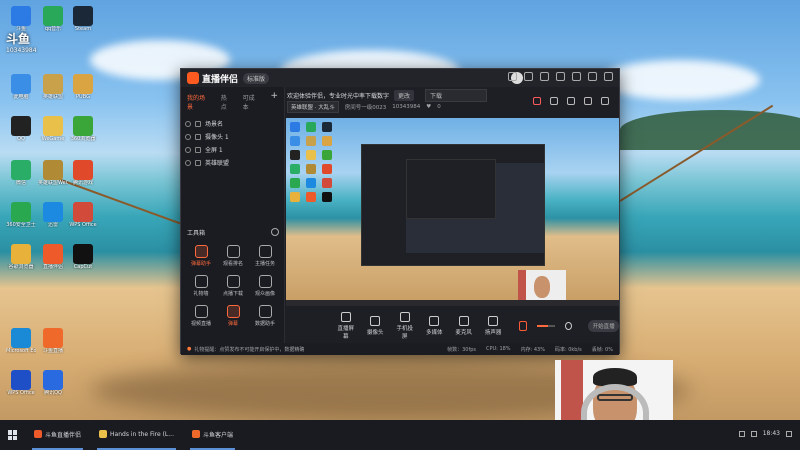 Image resolution: width=800 pixels, height=450 pixels. What do you see at coordinates (404, 326) in the screenshot?
I see `phone-cast-button: 手机投屏` at bounding box center [404, 326].